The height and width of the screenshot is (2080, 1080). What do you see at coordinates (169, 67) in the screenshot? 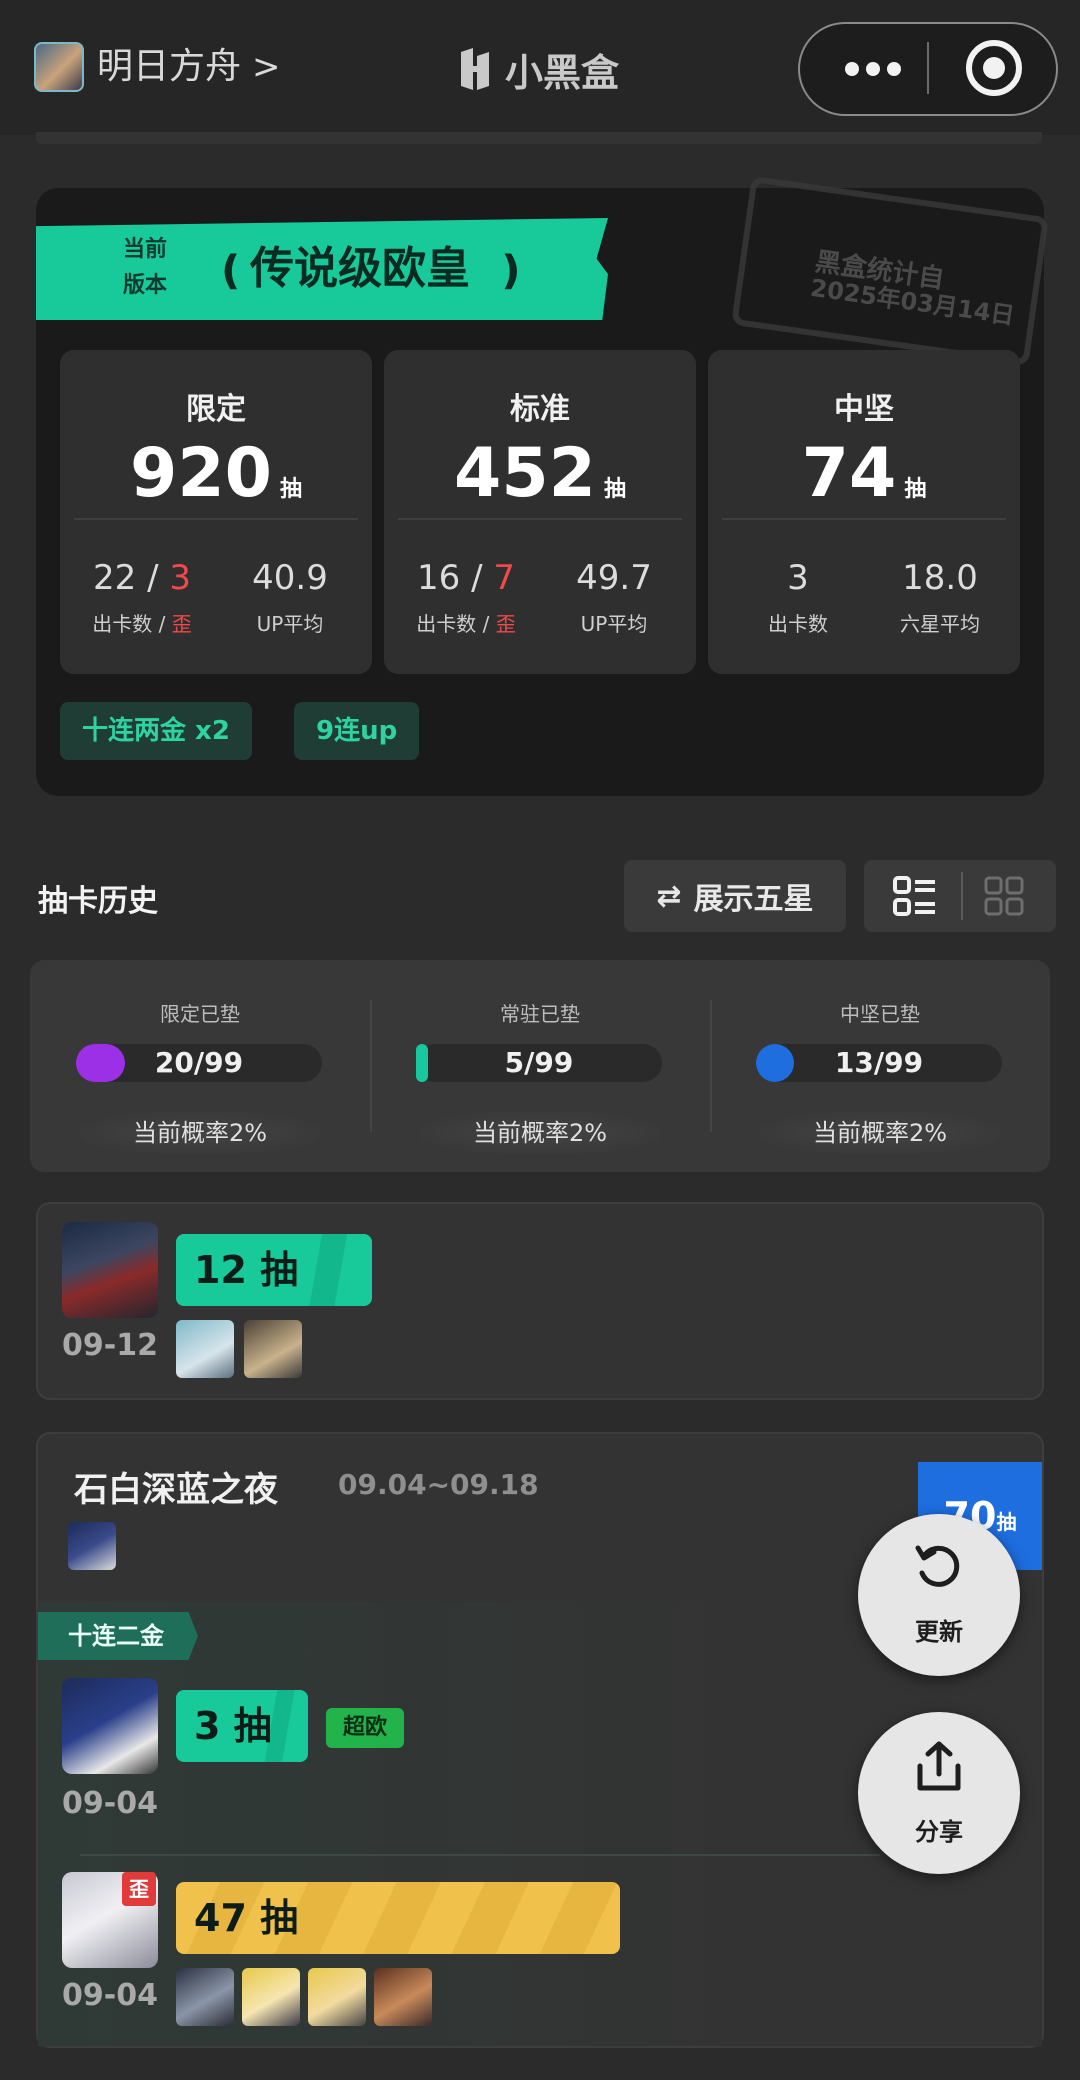
I see `game-name: 明日方舟` at bounding box center [169, 67].